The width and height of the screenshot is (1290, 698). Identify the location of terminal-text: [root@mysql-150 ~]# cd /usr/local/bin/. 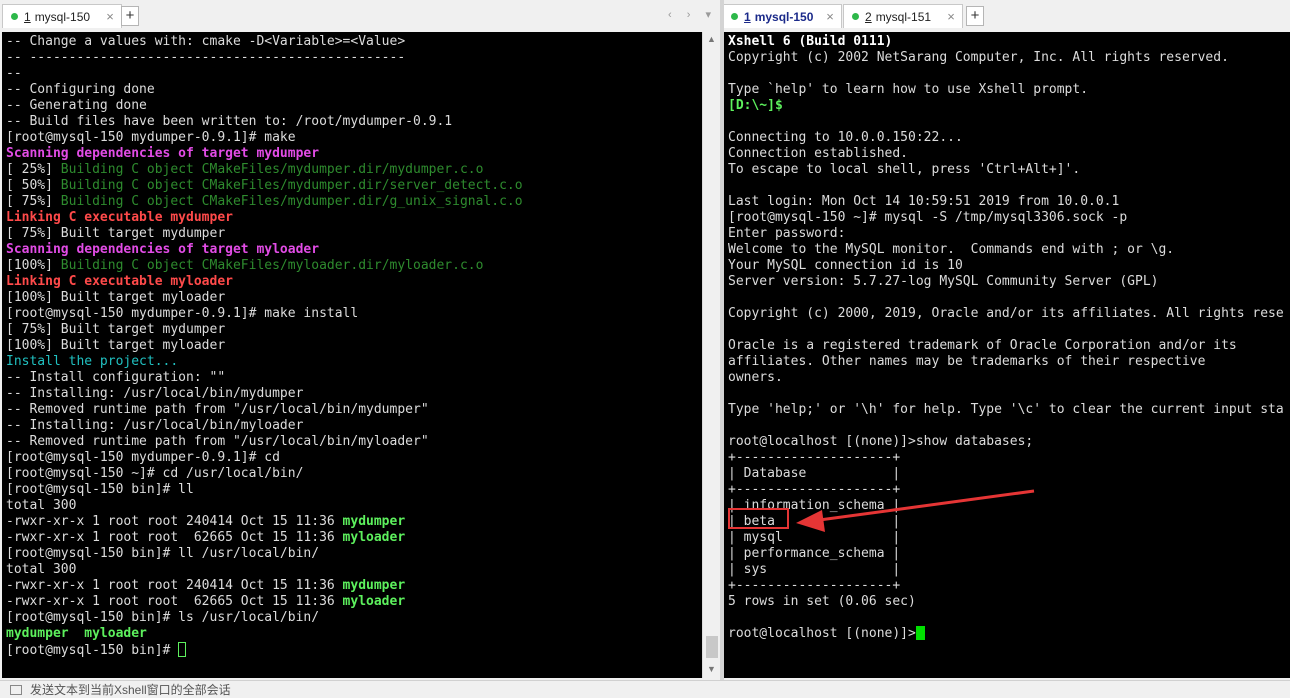
(155, 473).